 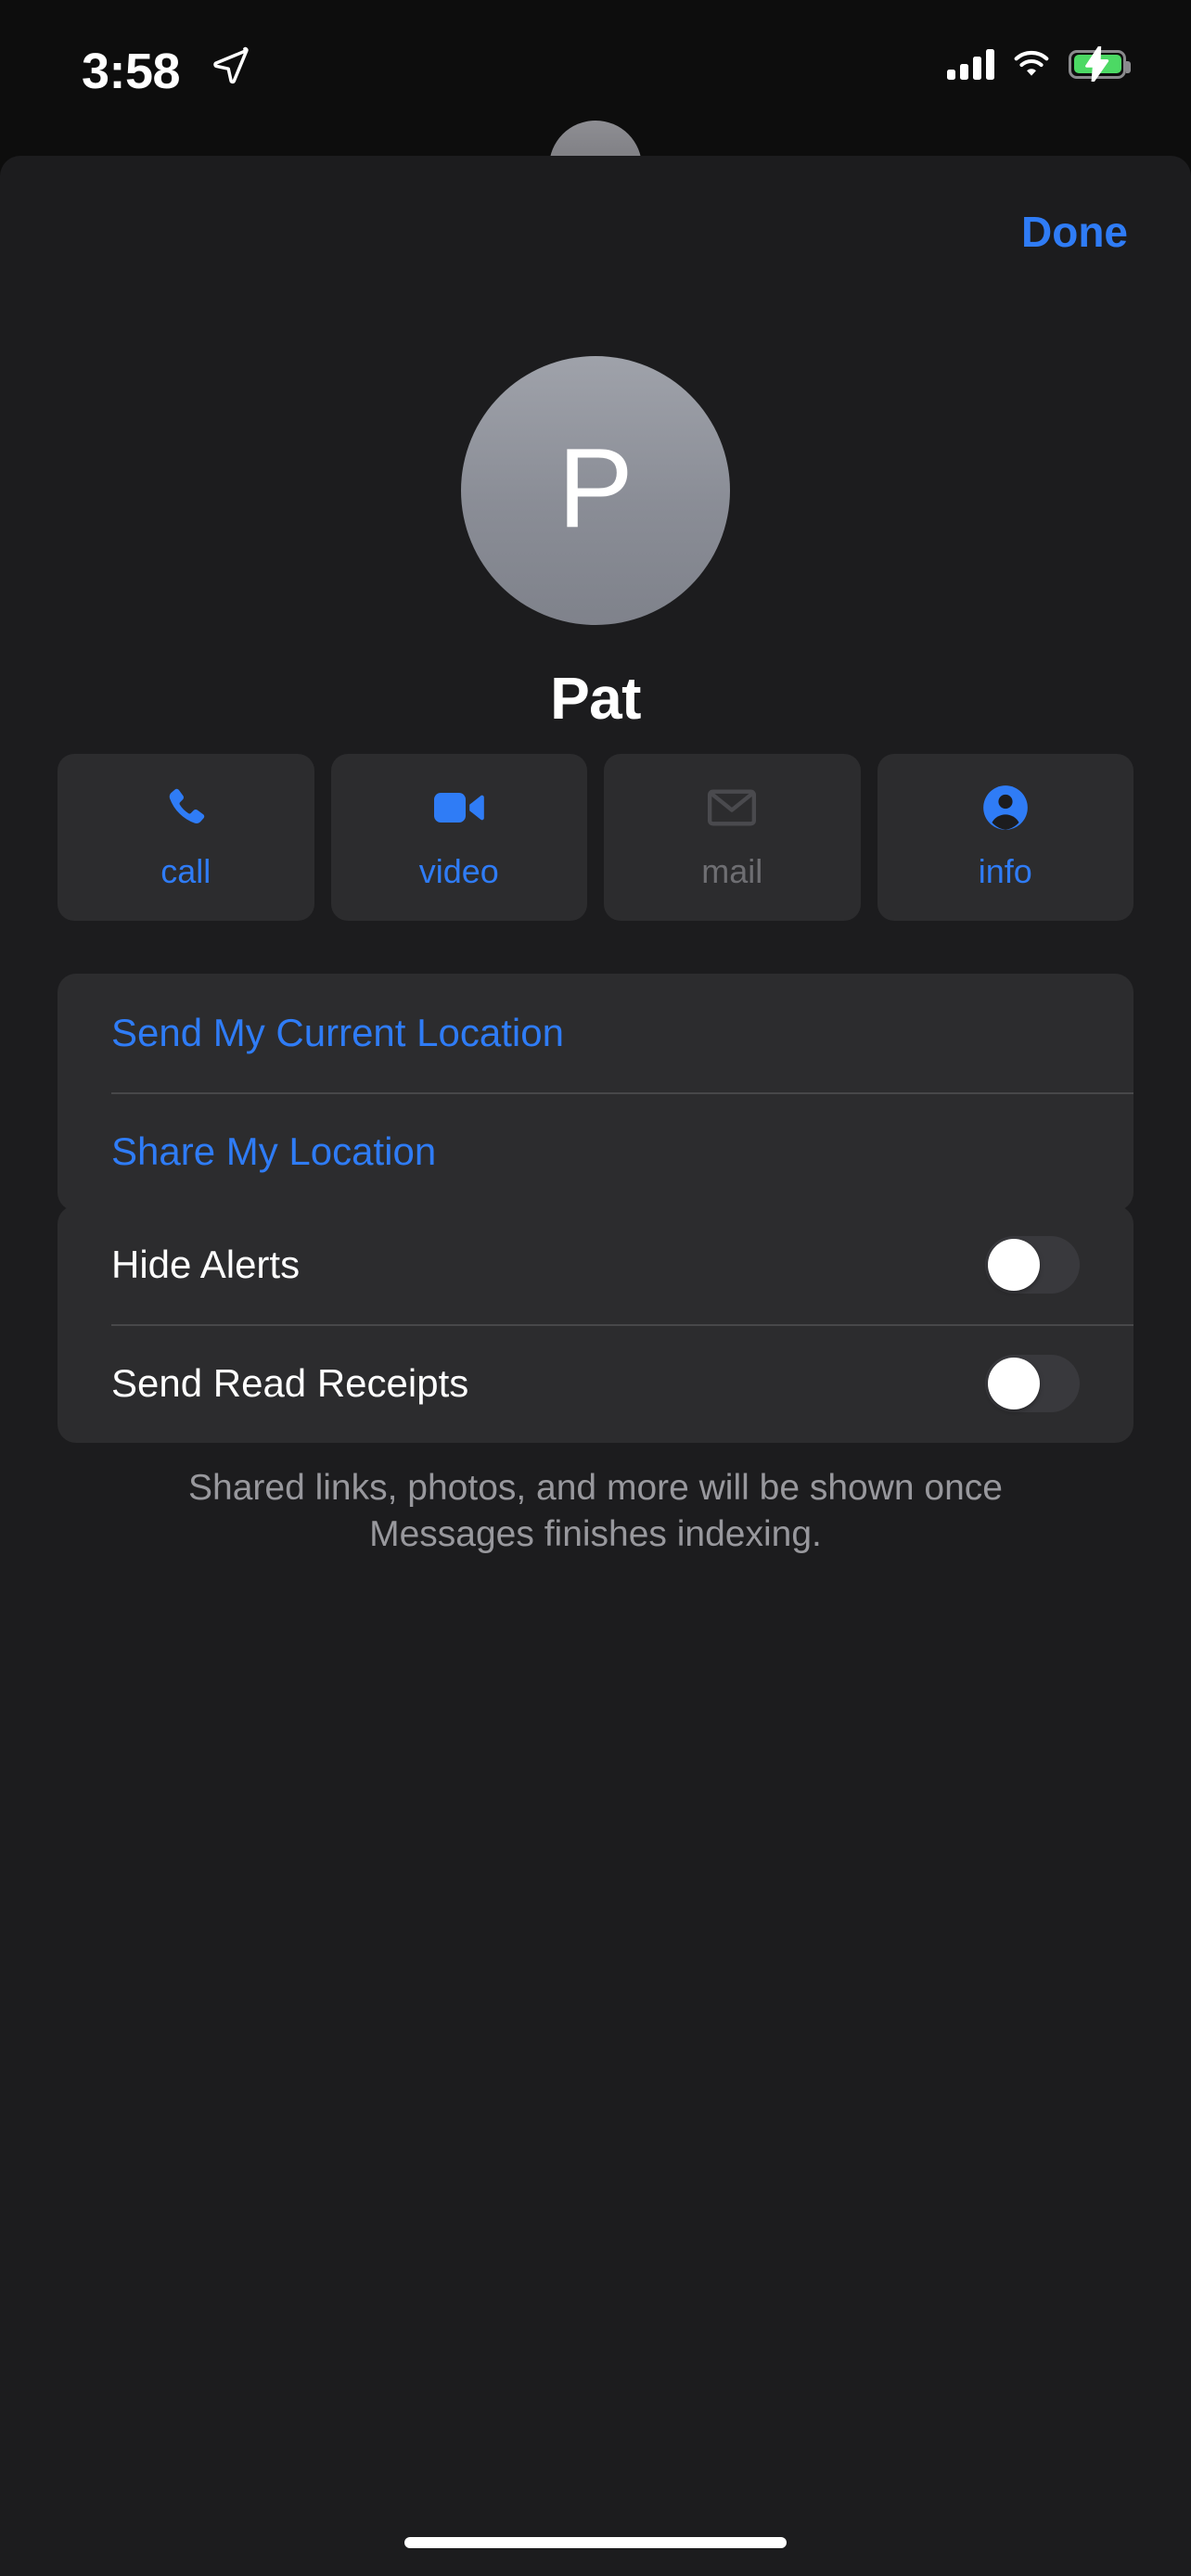 I want to click on status-bar-time: 3:58, so click(x=132, y=71).